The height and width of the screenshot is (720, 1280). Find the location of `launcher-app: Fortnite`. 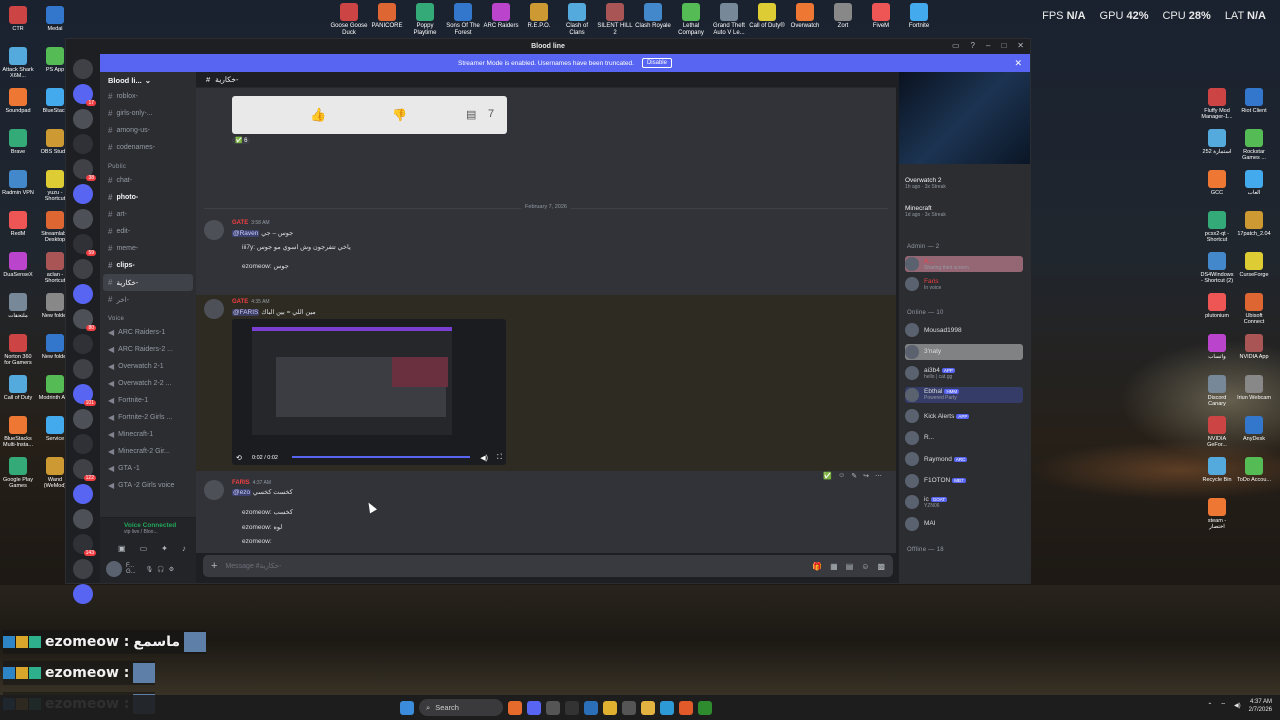

launcher-app: Fortnite is located at coordinates (919, 21).